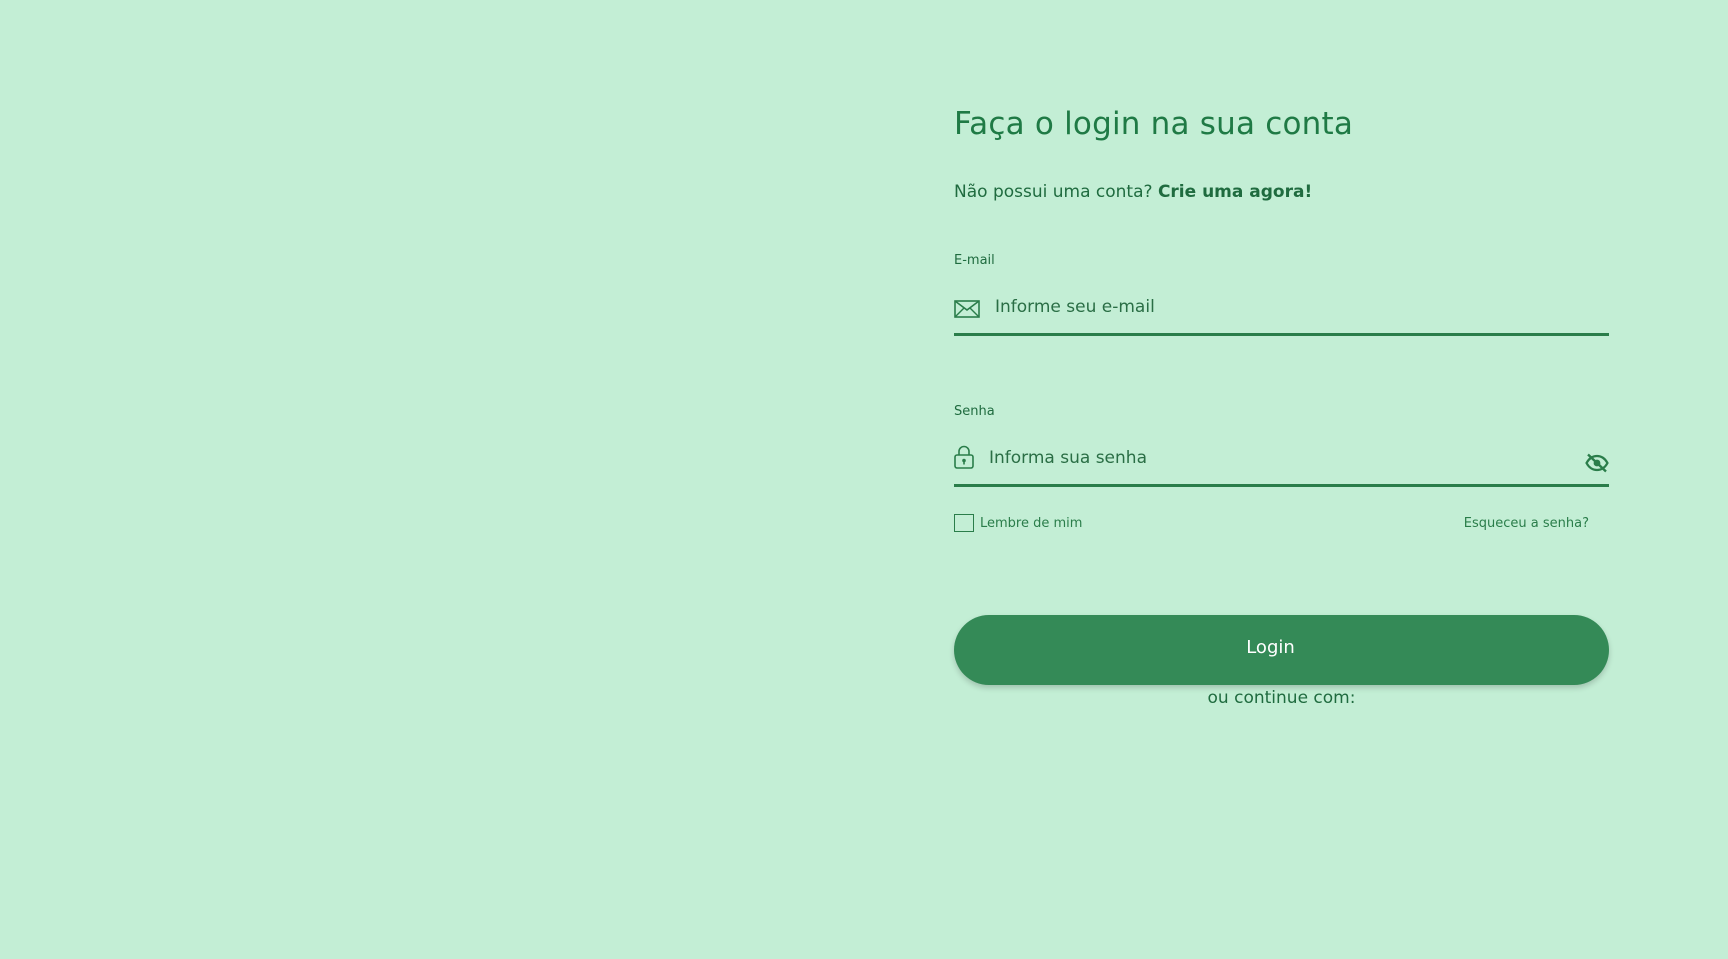 This screenshot has width=1728, height=959. I want to click on email-field-container, so click(1281, 311).